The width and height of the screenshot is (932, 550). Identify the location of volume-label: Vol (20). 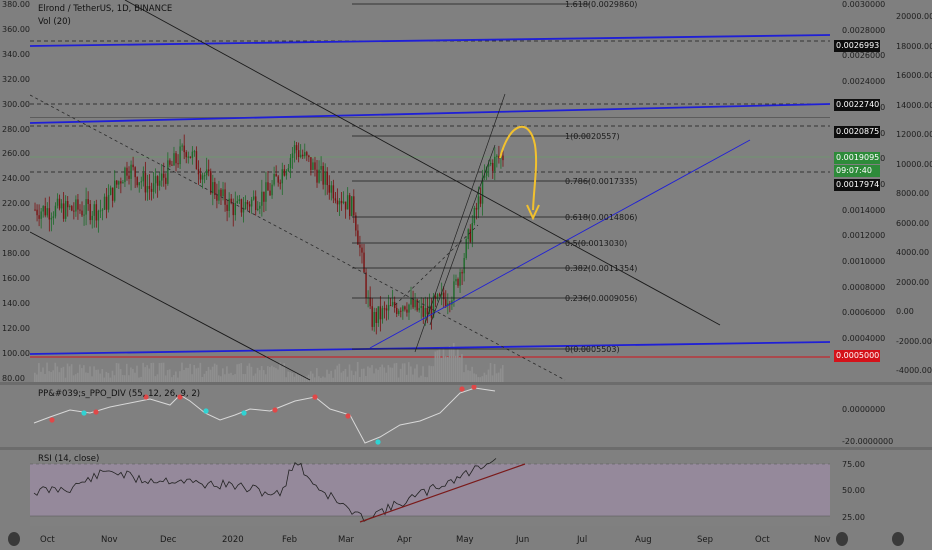
(54, 22).